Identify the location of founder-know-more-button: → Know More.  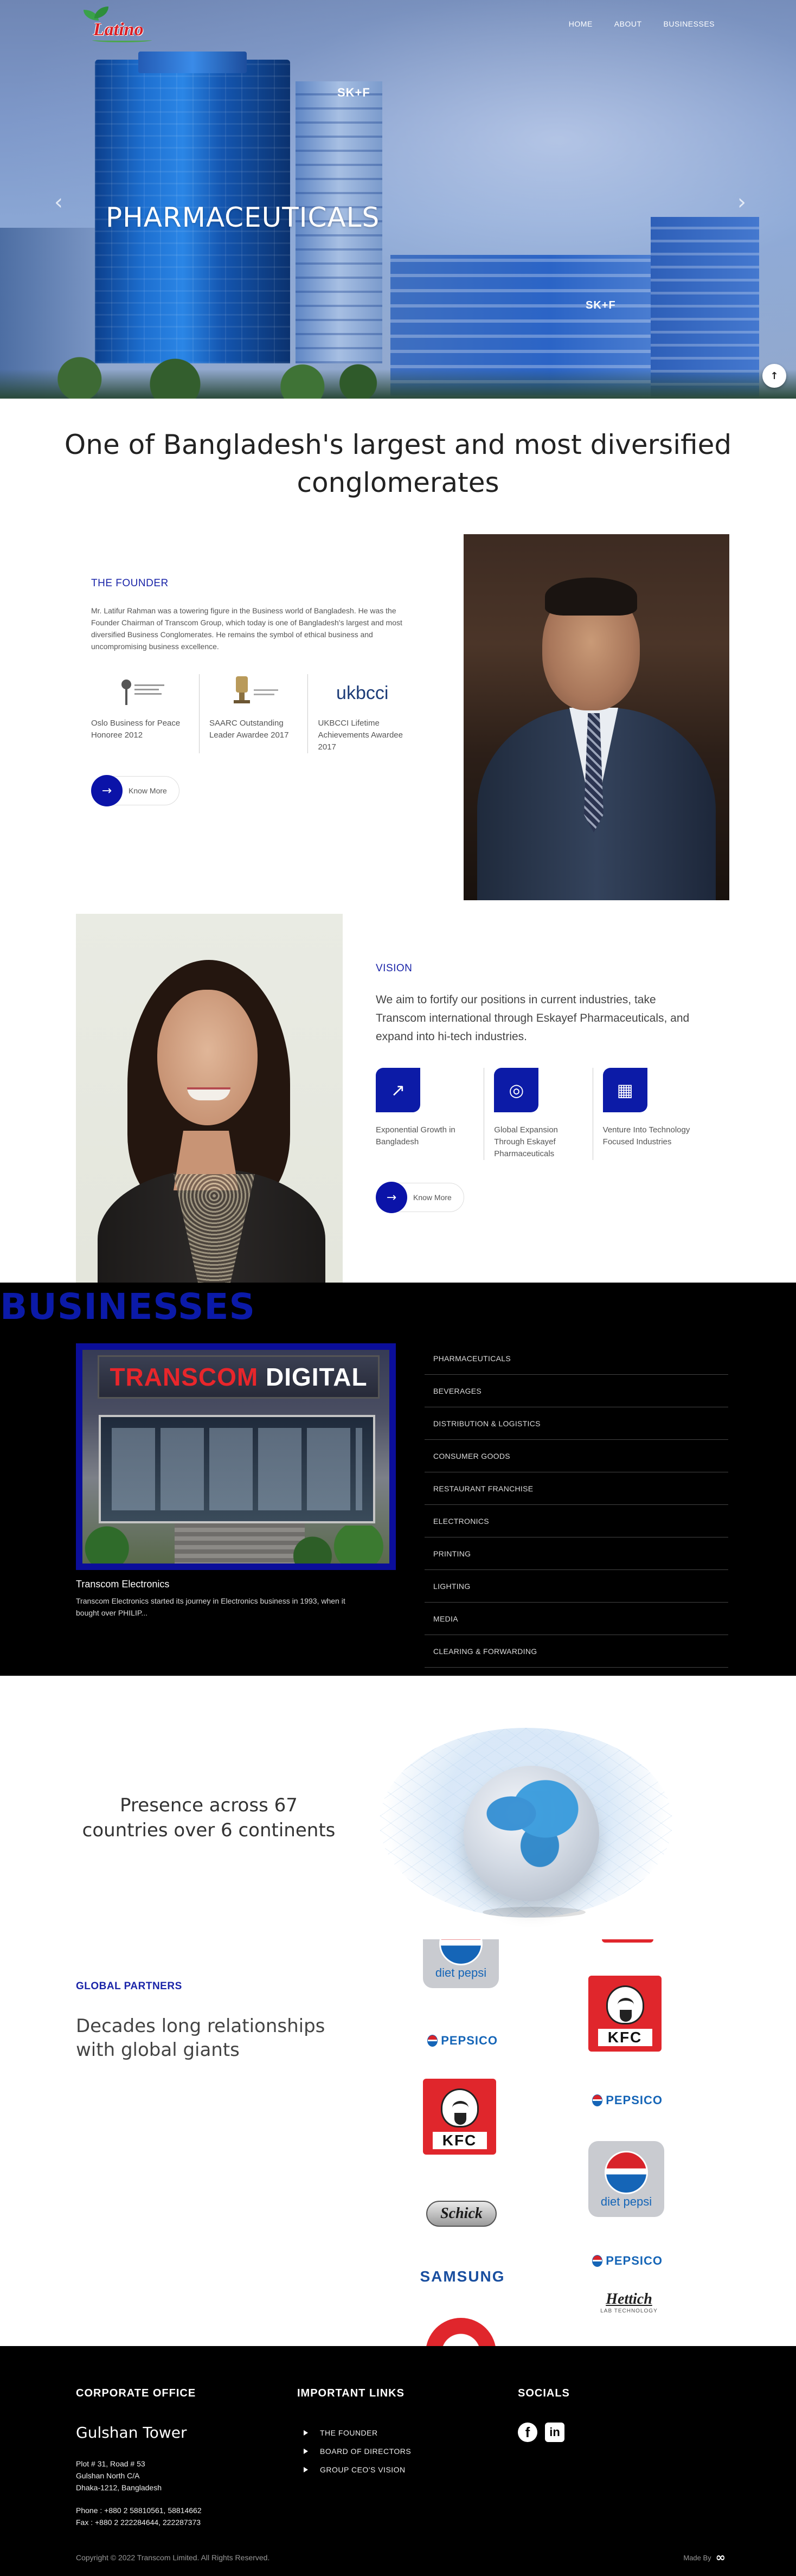
(254, 790).